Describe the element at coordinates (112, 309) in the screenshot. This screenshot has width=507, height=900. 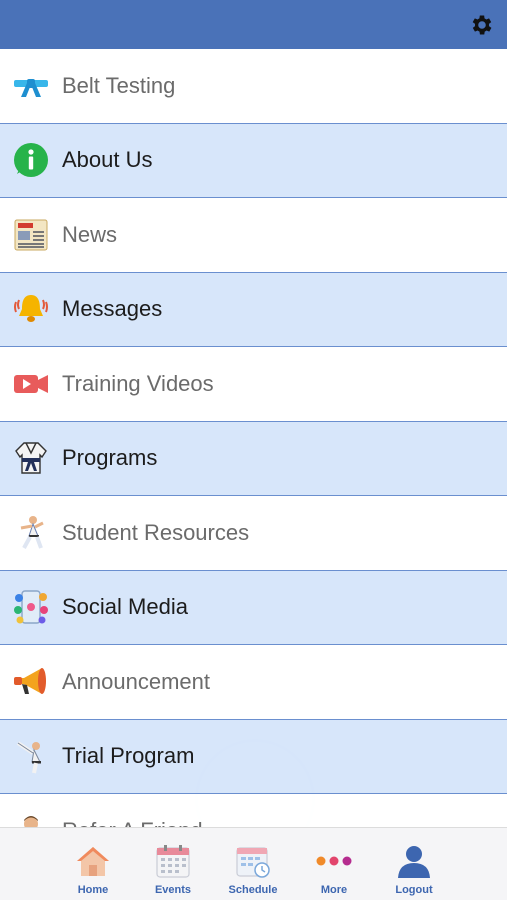
I see `menu-item-label: Messages` at that location.